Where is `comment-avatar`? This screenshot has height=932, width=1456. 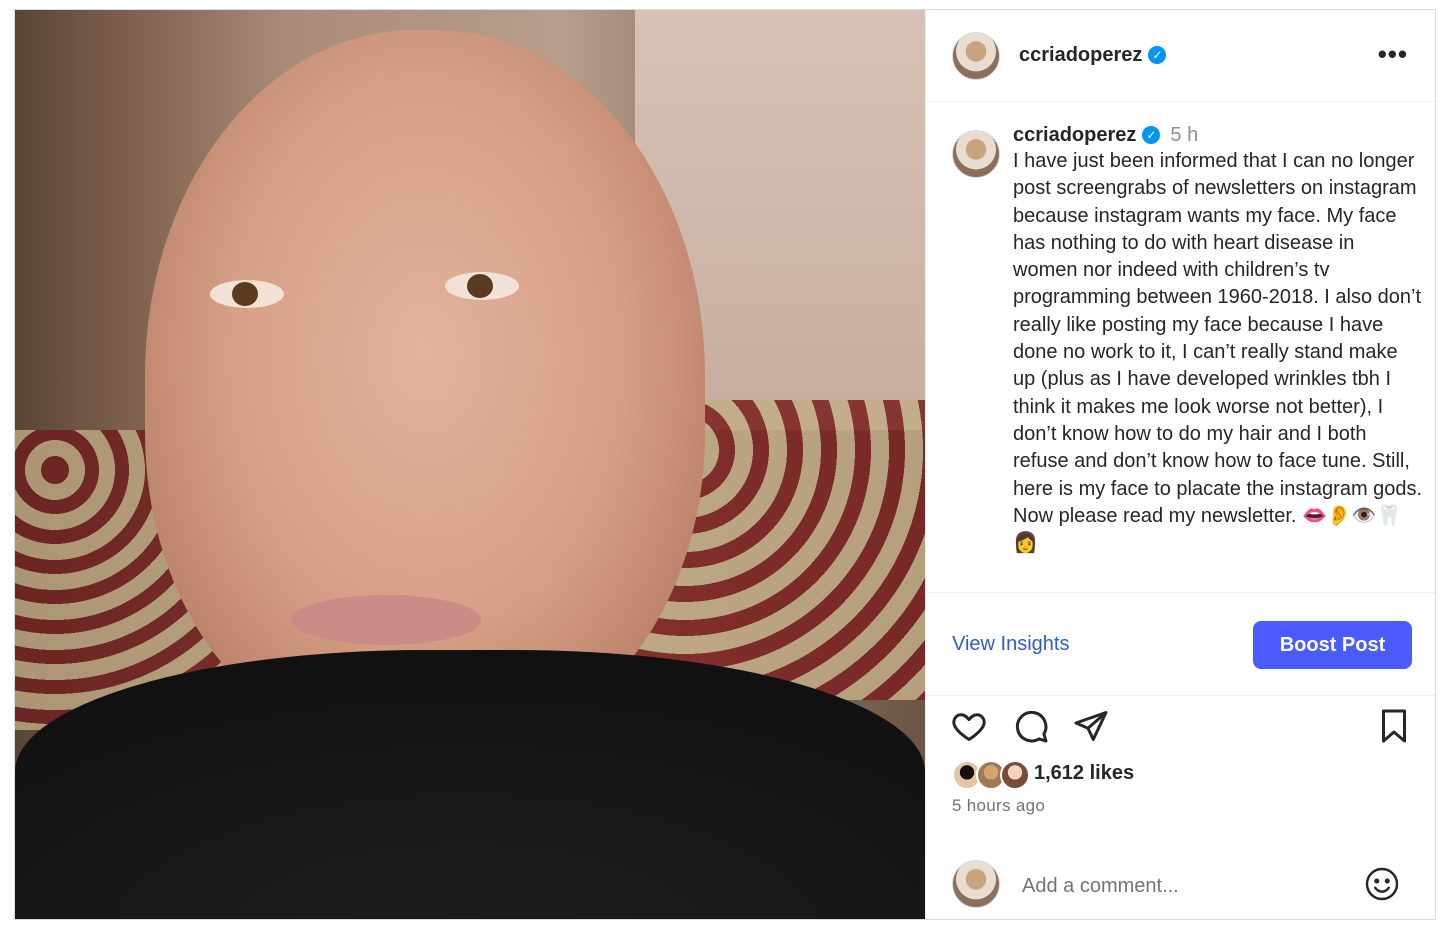 comment-avatar is located at coordinates (976, 884).